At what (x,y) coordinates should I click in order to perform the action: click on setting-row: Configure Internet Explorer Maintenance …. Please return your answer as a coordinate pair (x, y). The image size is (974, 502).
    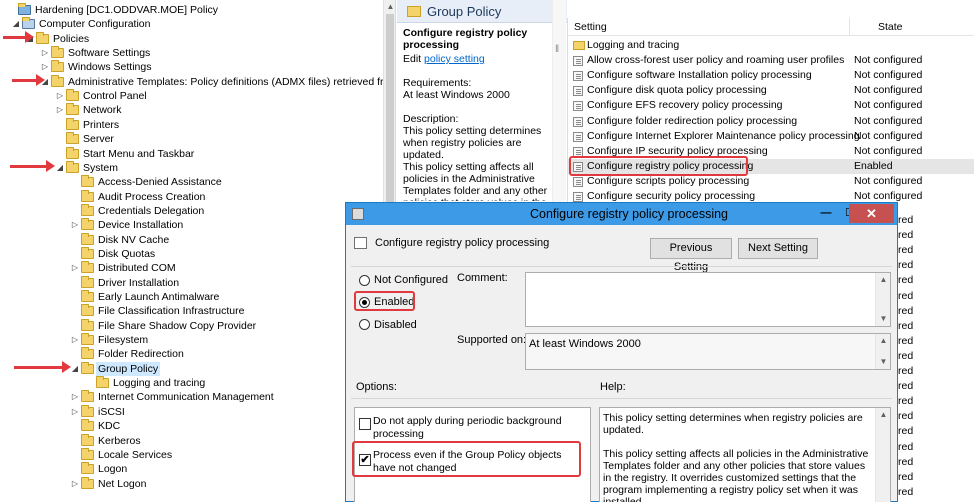
    Looking at the image, I should click on (771, 136).